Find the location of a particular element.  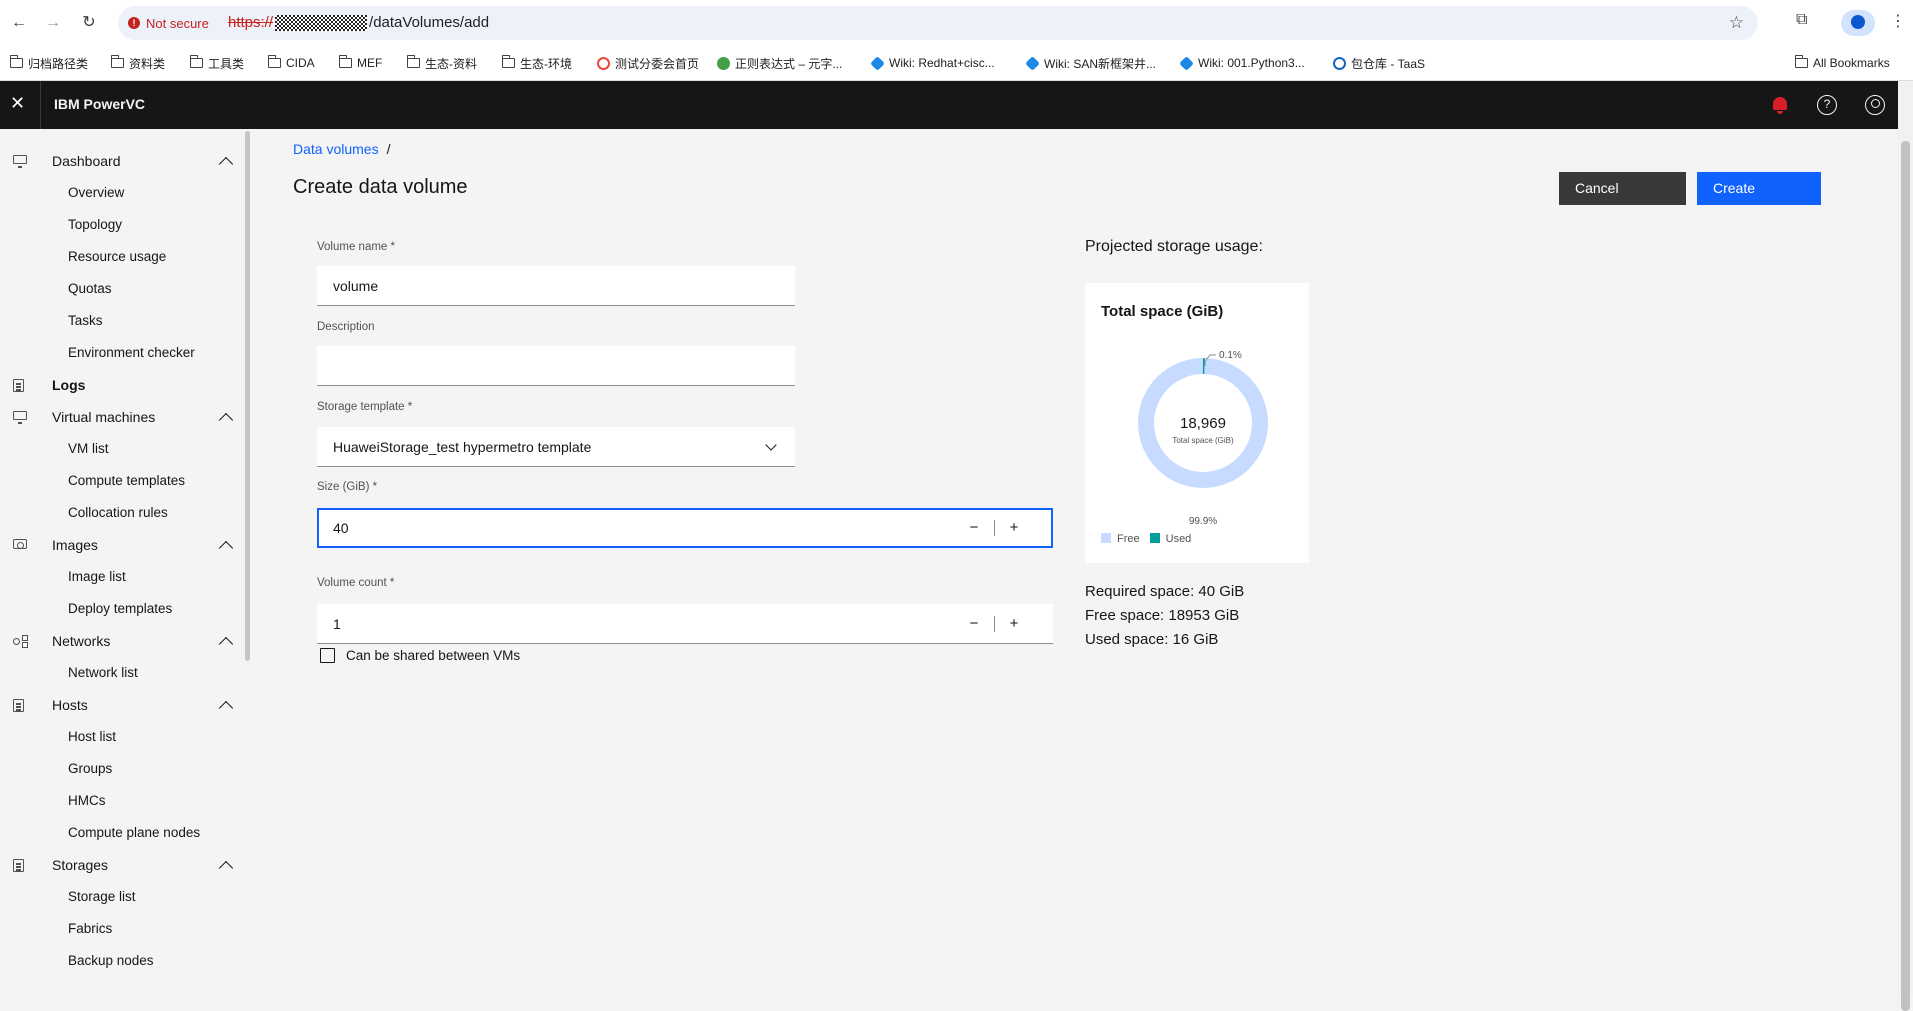

sidebar-item-fabrics: Fabrics is located at coordinates (90, 929).